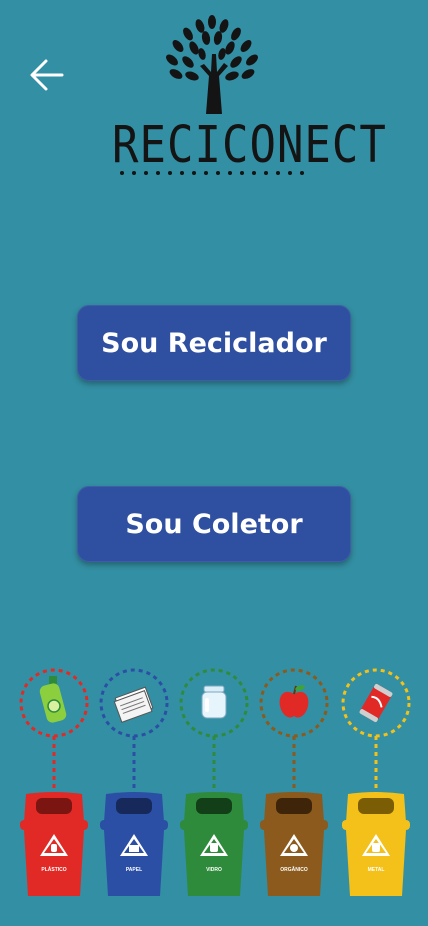 The image size is (428, 926). I want to click on apple-icon, so click(294, 701).